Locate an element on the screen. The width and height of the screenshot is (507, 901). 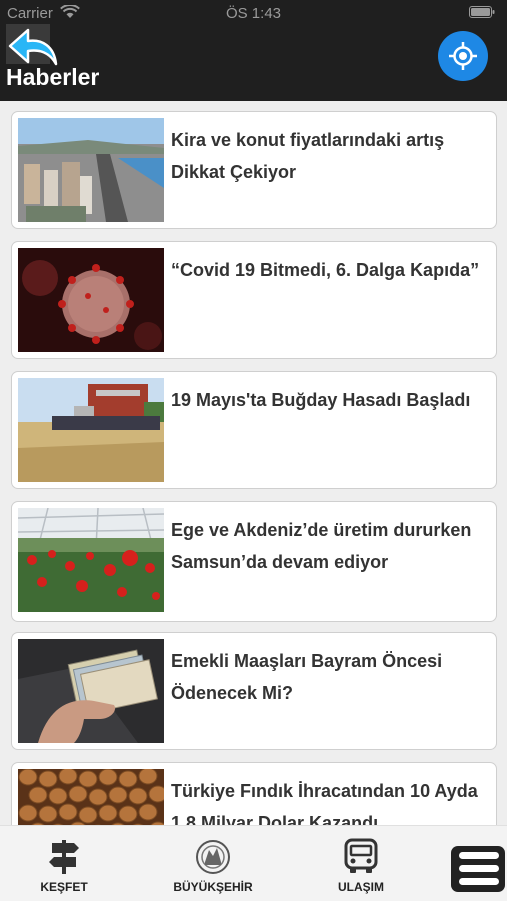
location-target-icon is located at coordinates (463, 56).